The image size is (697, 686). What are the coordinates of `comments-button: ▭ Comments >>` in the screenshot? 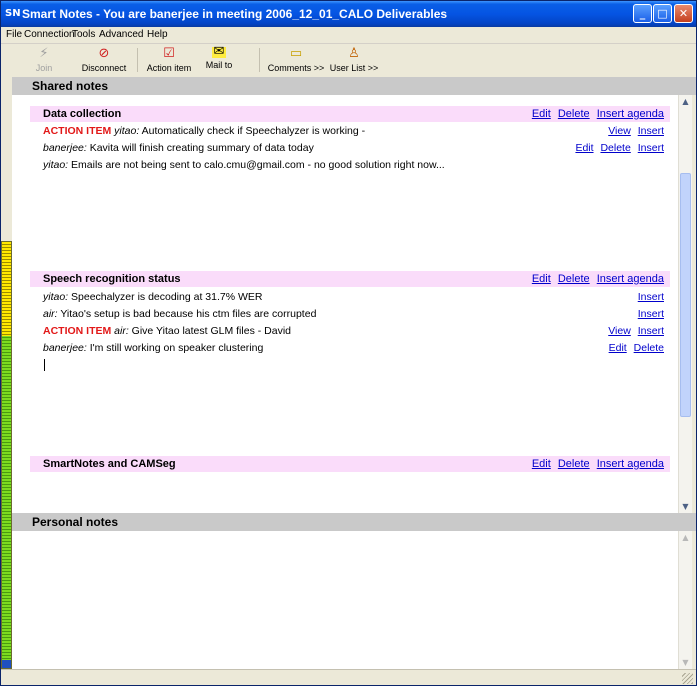 It's located at (296, 60).